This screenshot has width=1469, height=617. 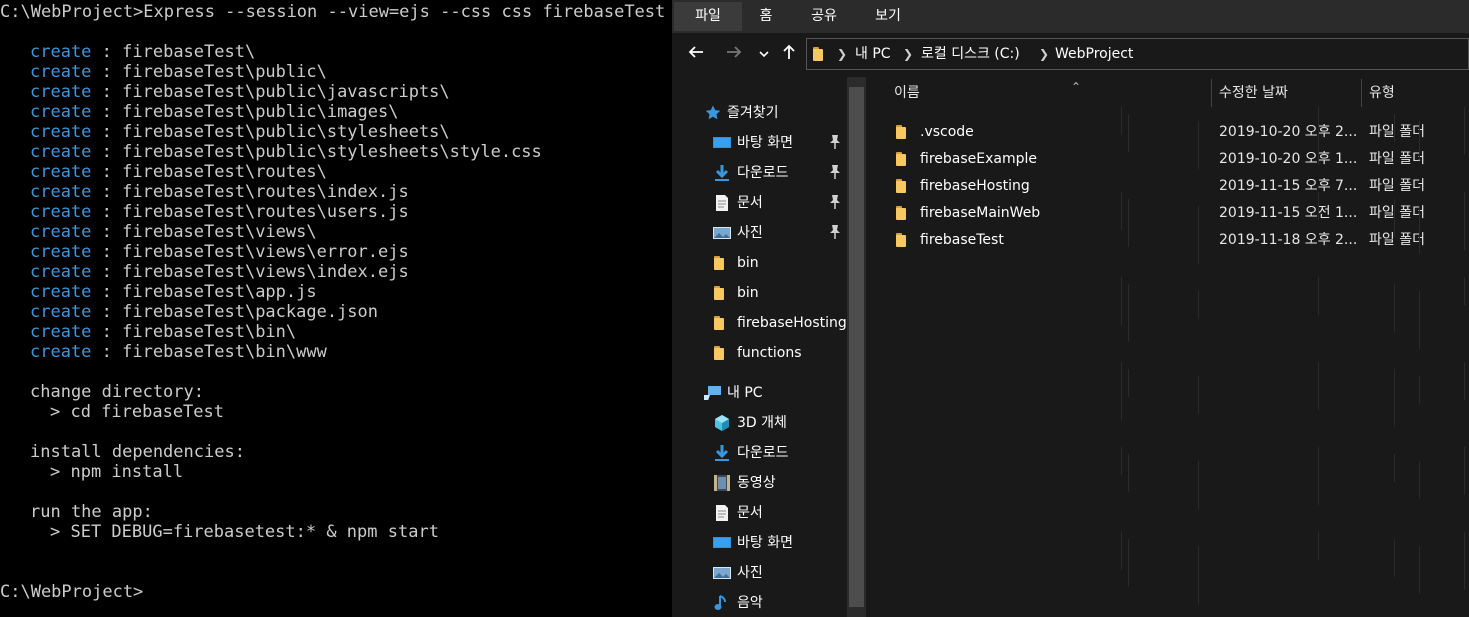 I want to click on column-header-type: 유형, so click(x=1416, y=93).